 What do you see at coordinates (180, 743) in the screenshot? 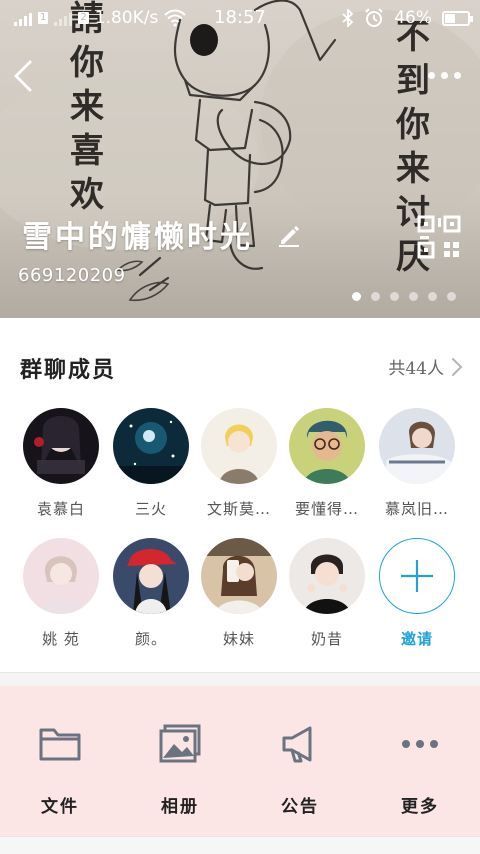
I see `album-icon` at bounding box center [180, 743].